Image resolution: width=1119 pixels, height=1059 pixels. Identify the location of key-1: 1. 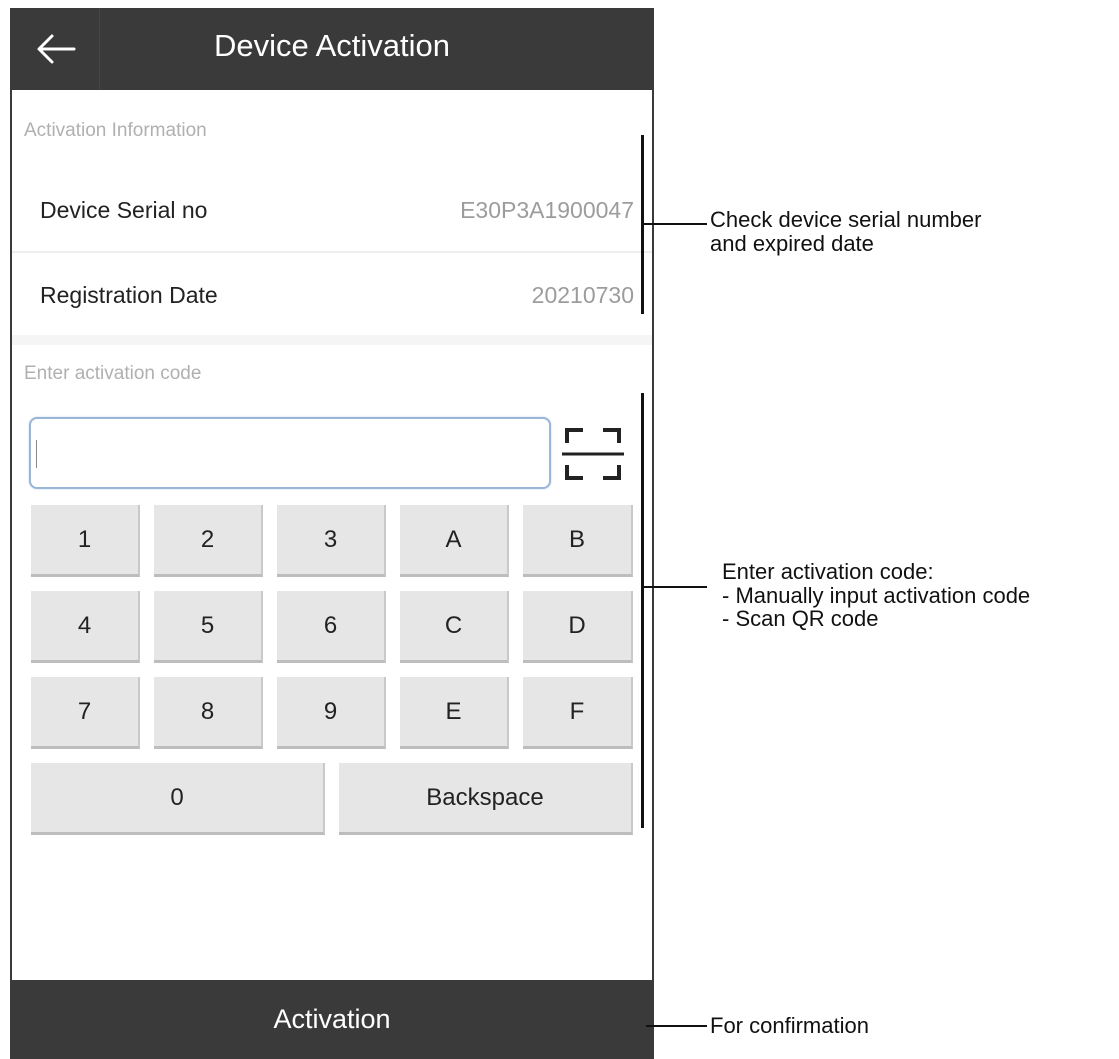
(85, 541).